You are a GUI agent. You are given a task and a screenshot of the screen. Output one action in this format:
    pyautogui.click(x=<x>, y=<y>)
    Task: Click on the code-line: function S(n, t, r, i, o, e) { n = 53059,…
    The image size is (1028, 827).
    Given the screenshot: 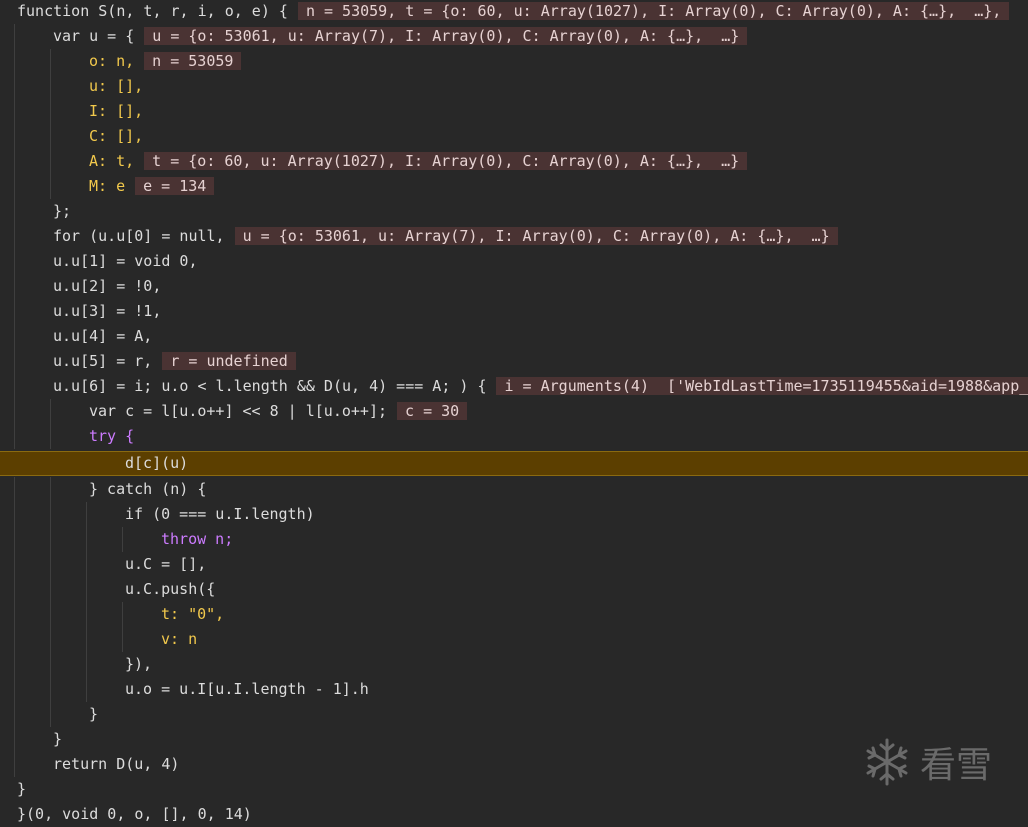 What is the action you would take?
    pyautogui.click(x=514, y=12)
    